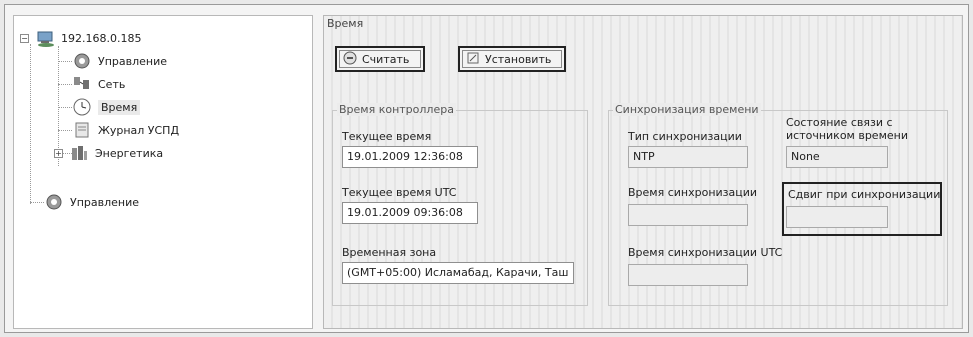  I want to click on timezone-select: (GMT+05:00) Исламабад, Карачи, Таш, so click(458, 273).